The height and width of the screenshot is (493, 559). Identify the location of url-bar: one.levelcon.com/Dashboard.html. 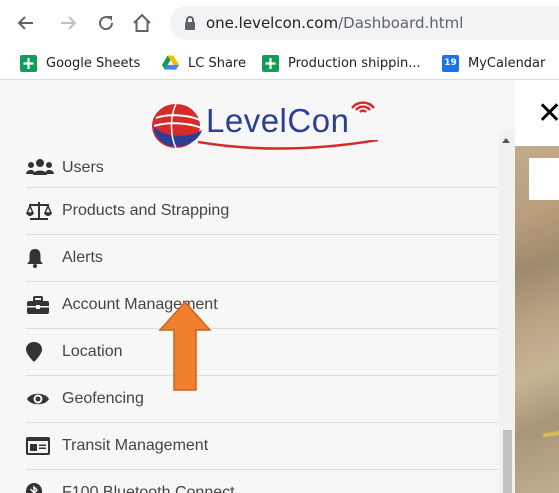
(364, 23).